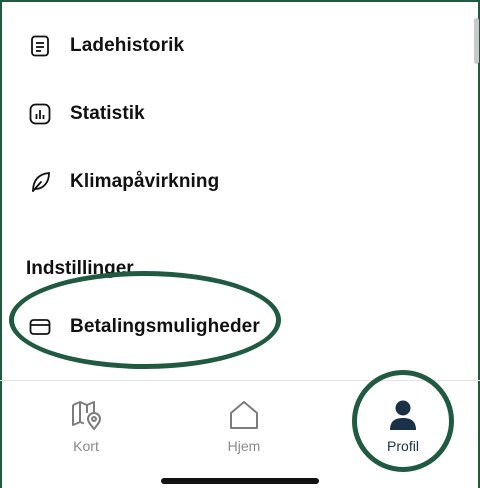 This screenshot has height=488, width=480. What do you see at coordinates (145, 181) in the screenshot?
I see `menu-item-label: Klimapåvirkning` at bounding box center [145, 181].